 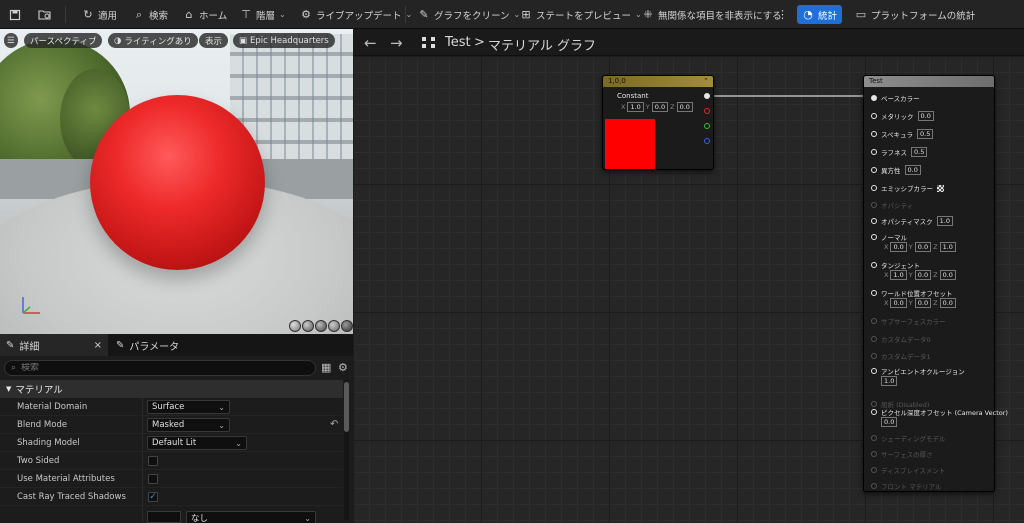 I want to click on output-pin-white, so click(x=707, y=96).